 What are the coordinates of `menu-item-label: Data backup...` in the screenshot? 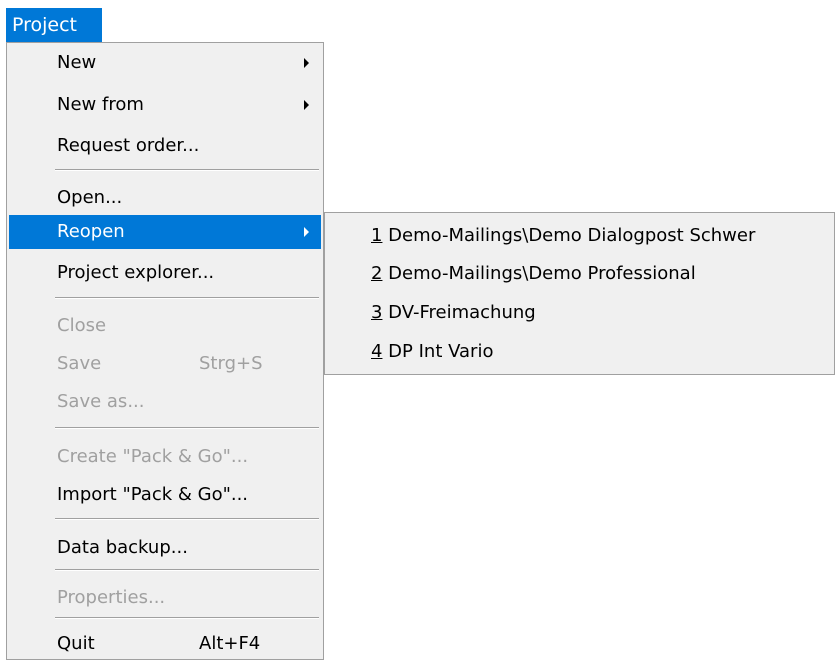 It's located at (122, 547).